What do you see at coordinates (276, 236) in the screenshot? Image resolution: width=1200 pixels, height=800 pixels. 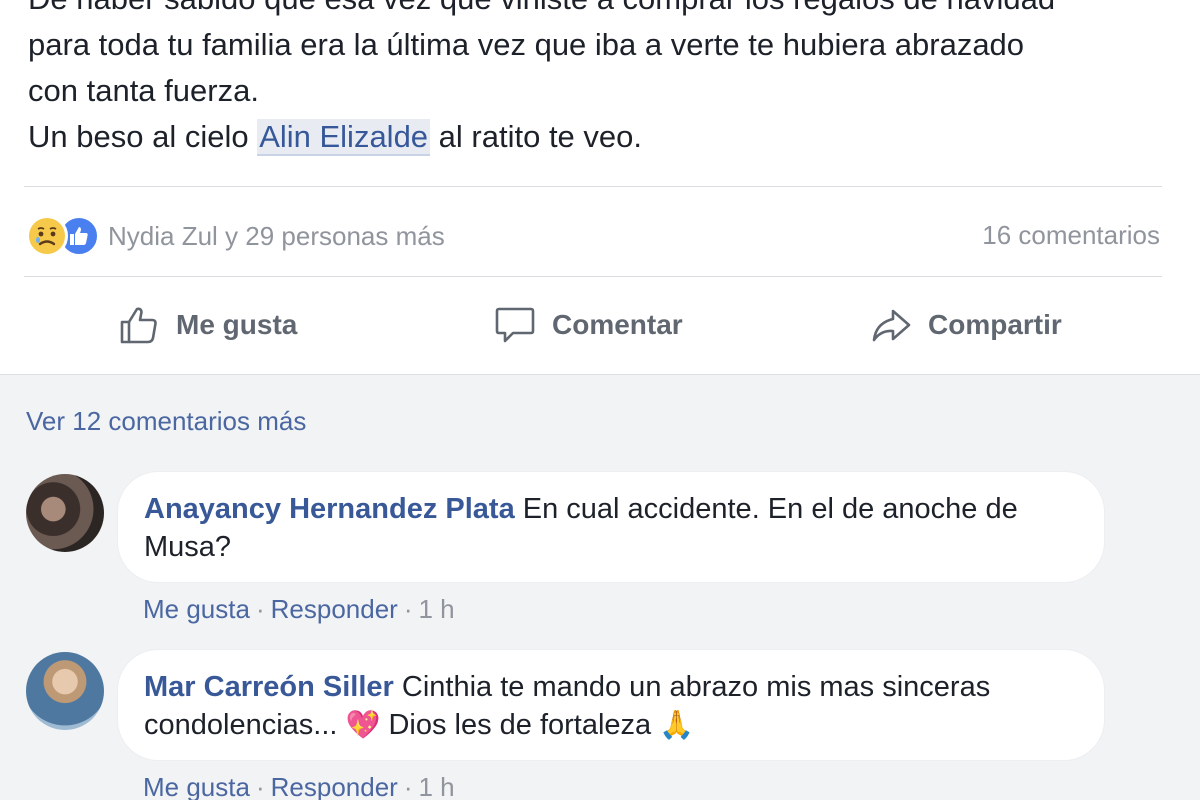 I see `reaction-names: Nydia Zul y 29 personas más` at bounding box center [276, 236].